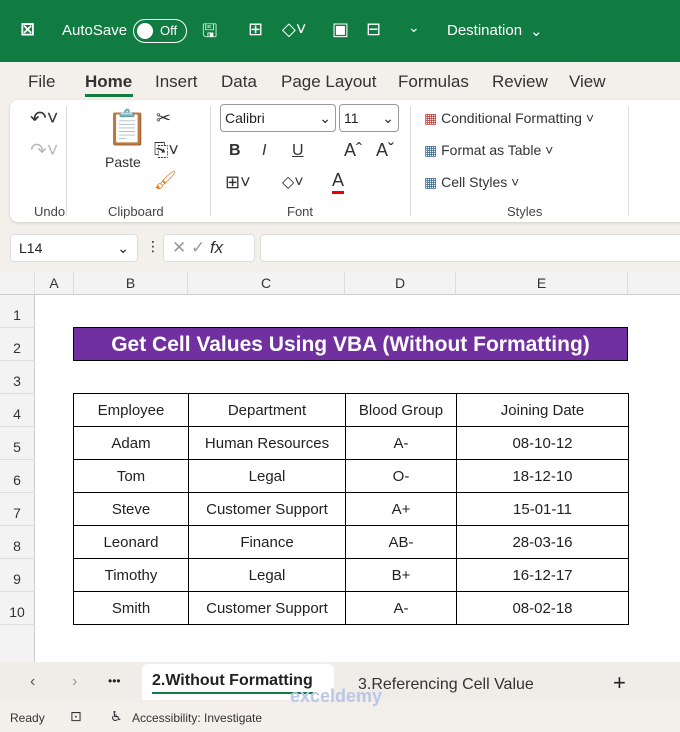 This screenshot has height=732, width=680. What do you see at coordinates (264, 151) in the screenshot?
I see `italic-button: I` at bounding box center [264, 151].